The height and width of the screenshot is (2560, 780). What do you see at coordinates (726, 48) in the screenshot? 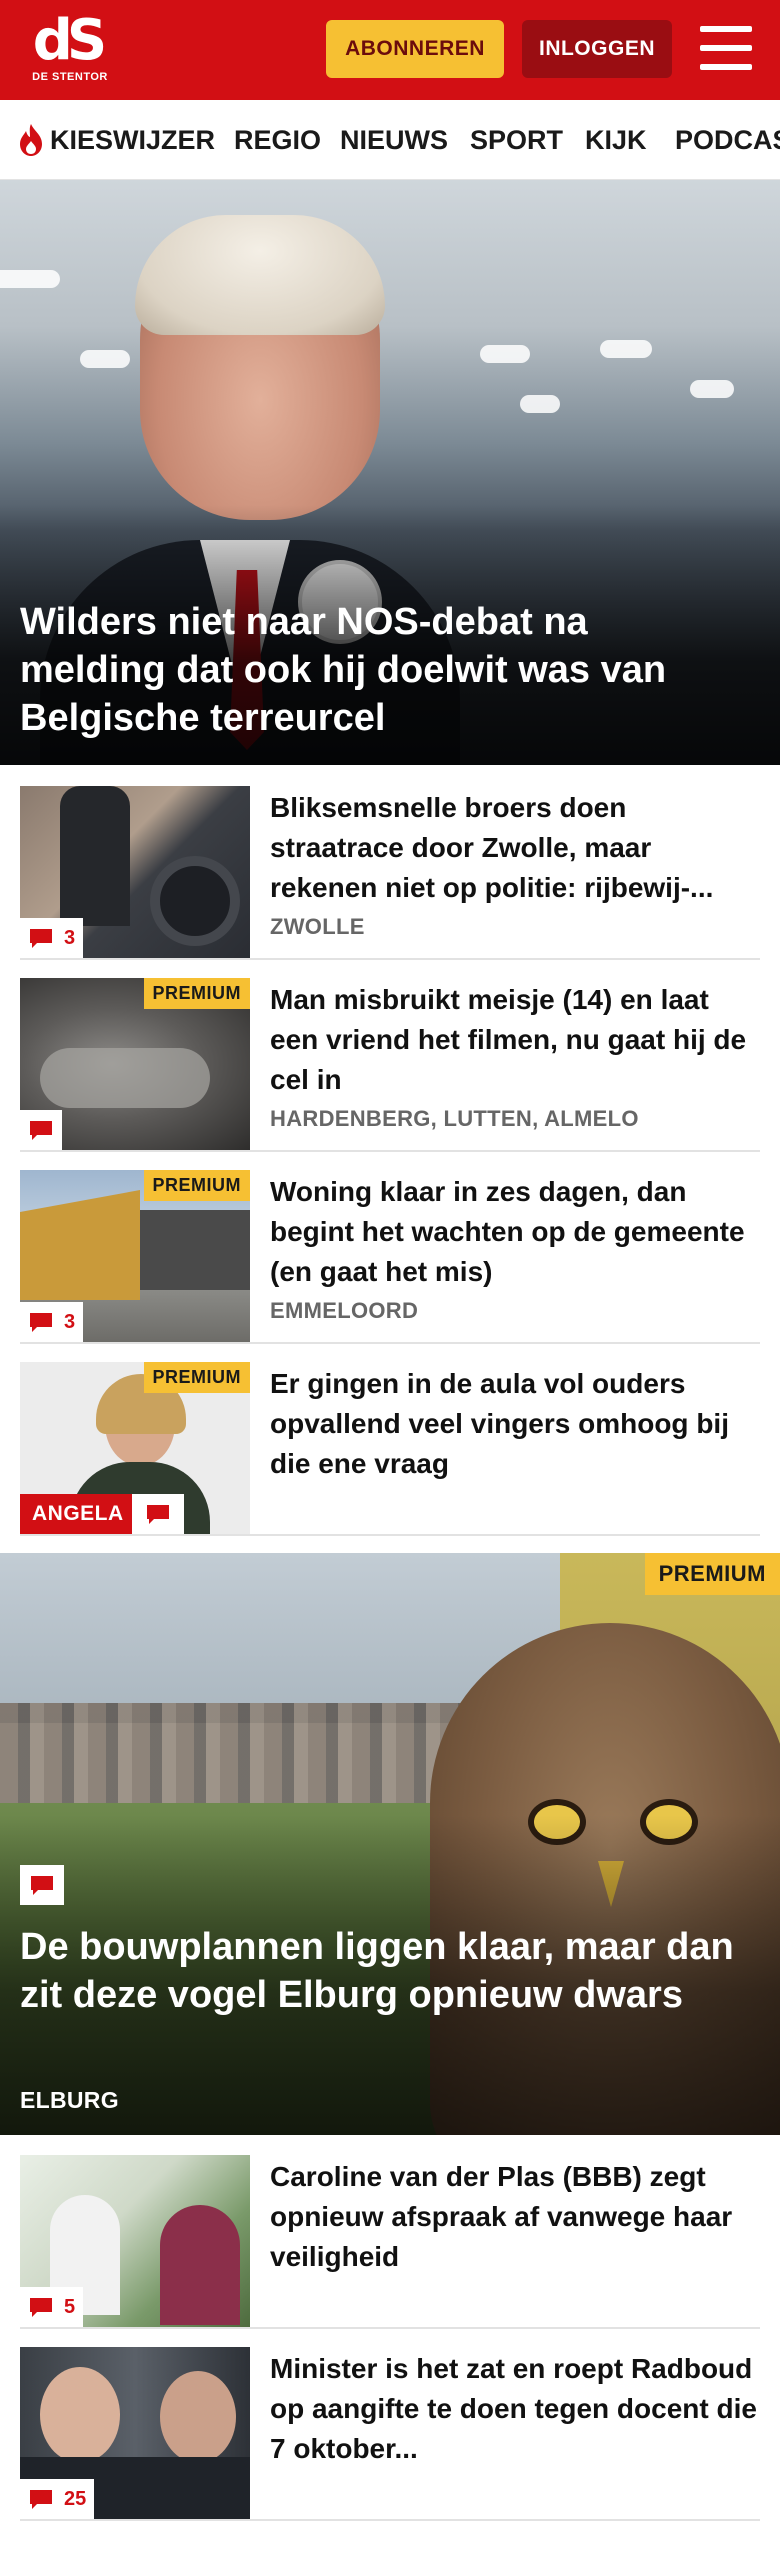
I see `hamburger-menu-icon` at bounding box center [726, 48].